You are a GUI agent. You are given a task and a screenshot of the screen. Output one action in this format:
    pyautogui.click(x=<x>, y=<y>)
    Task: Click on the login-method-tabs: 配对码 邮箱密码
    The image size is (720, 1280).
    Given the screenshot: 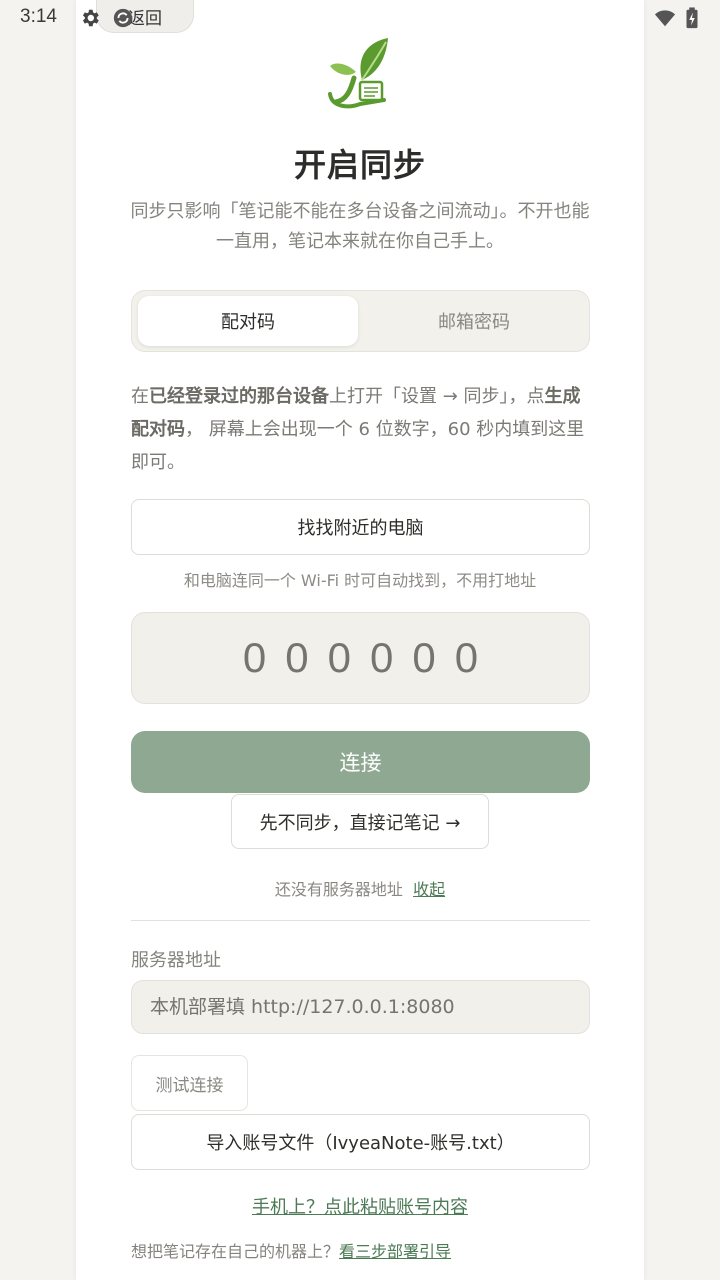 What is the action you would take?
    pyautogui.click(x=360, y=321)
    